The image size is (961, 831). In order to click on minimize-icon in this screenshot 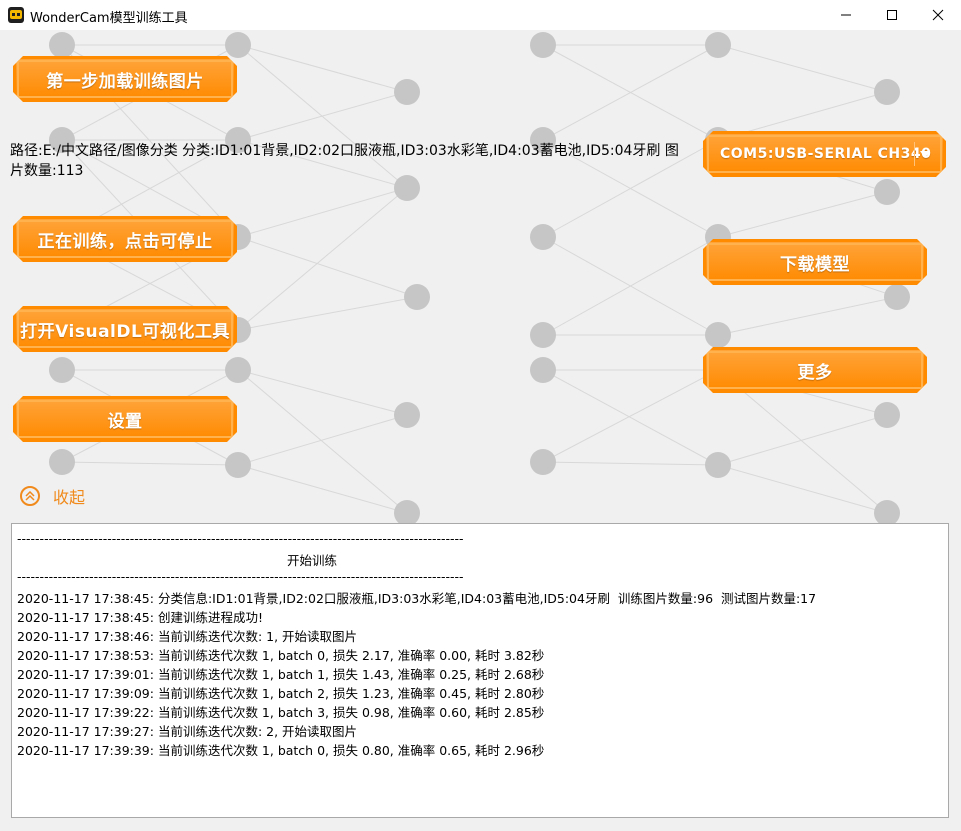, I will do `click(846, 15)`.